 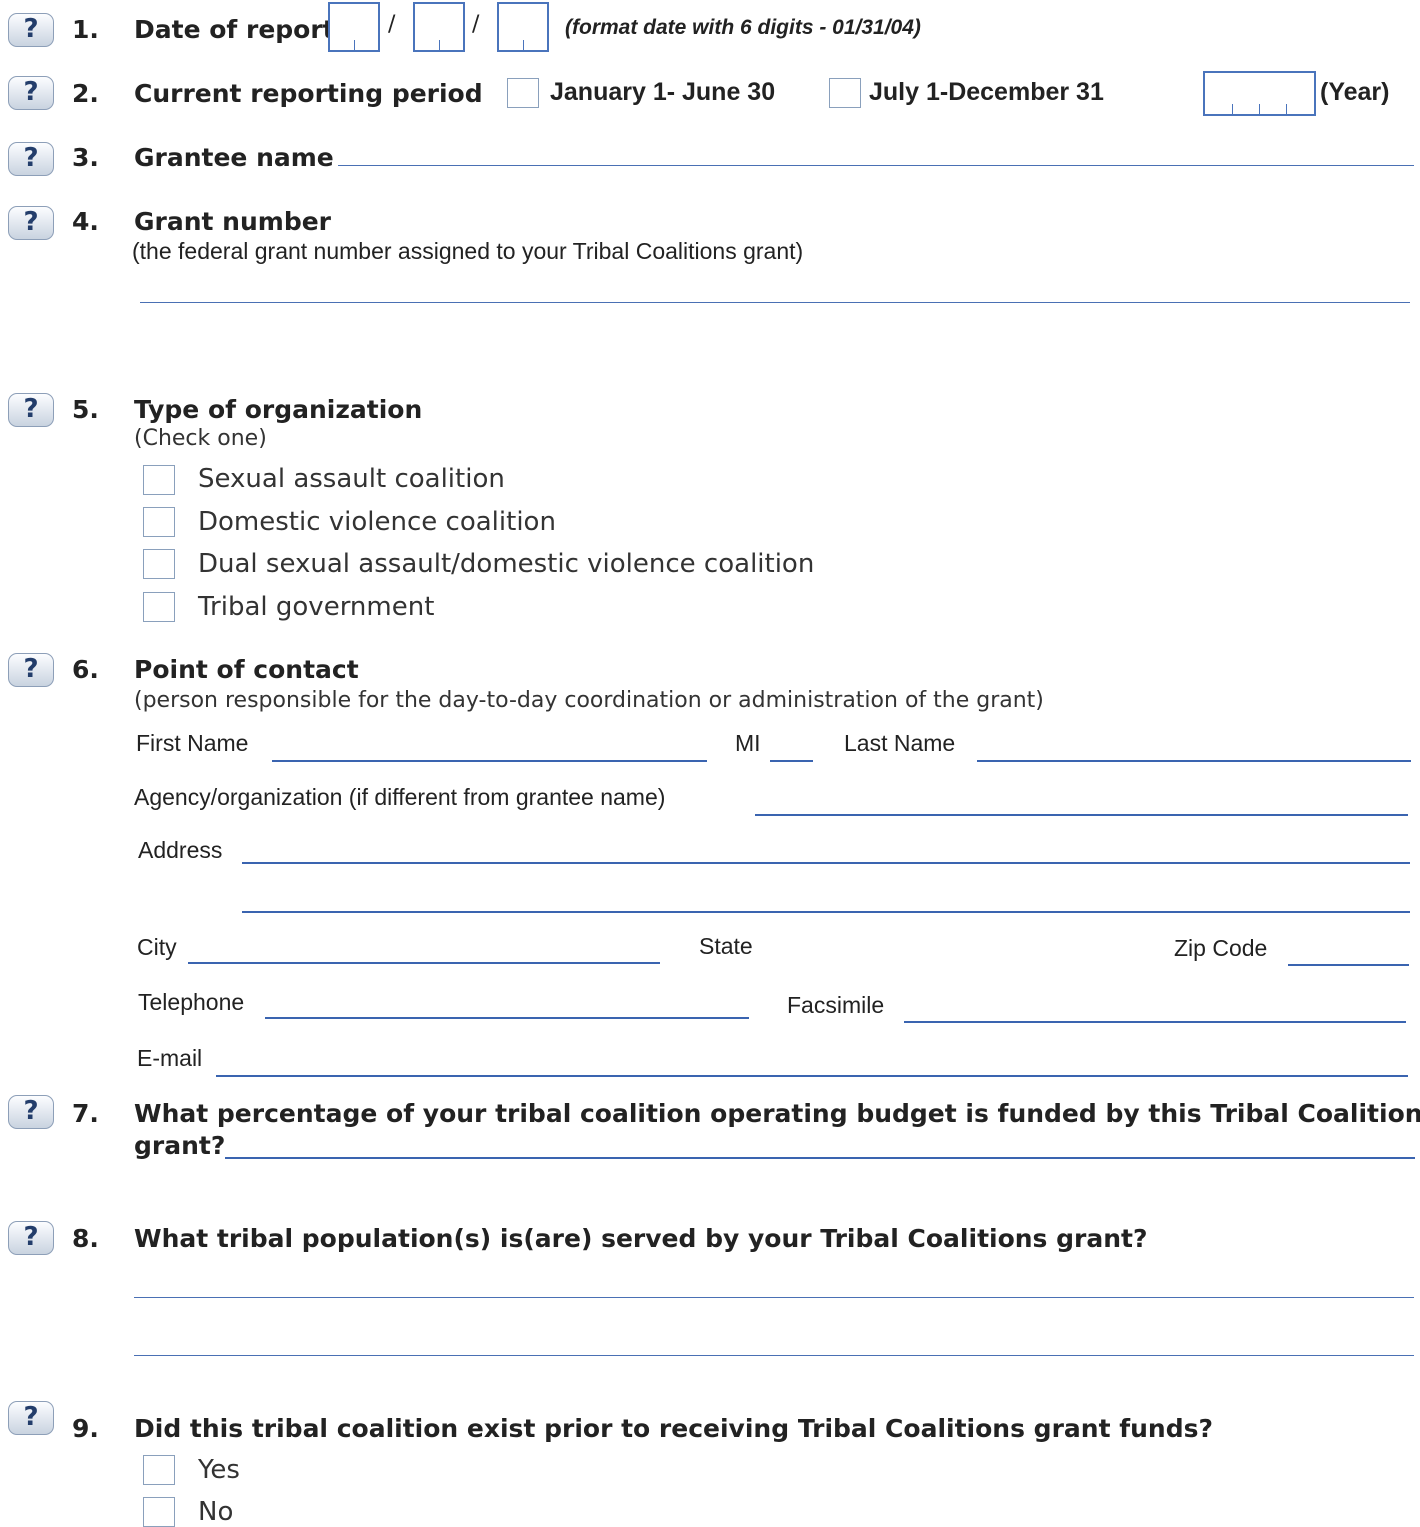 What do you see at coordinates (826, 863) in the screenshot?
I see `address-line1-field` at bounding box center [826, 863].